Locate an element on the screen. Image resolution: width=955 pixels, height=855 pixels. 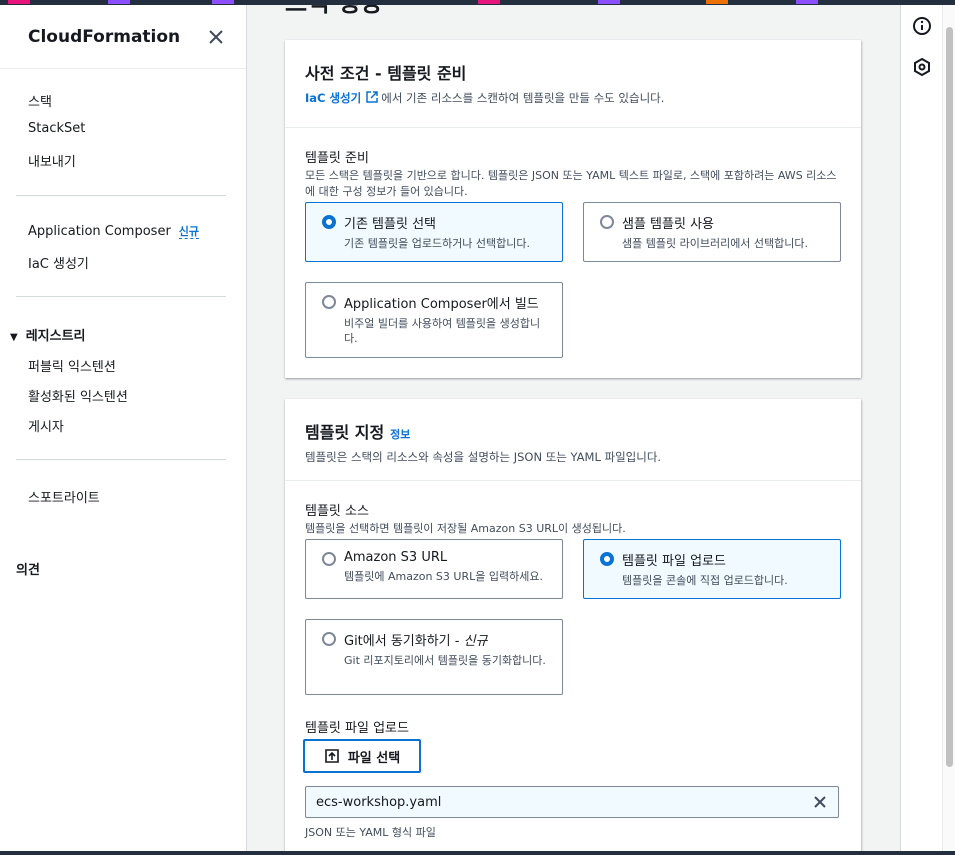
specify-template-title: 템플릿 지정 정보 is located at coordinates (573, 431).